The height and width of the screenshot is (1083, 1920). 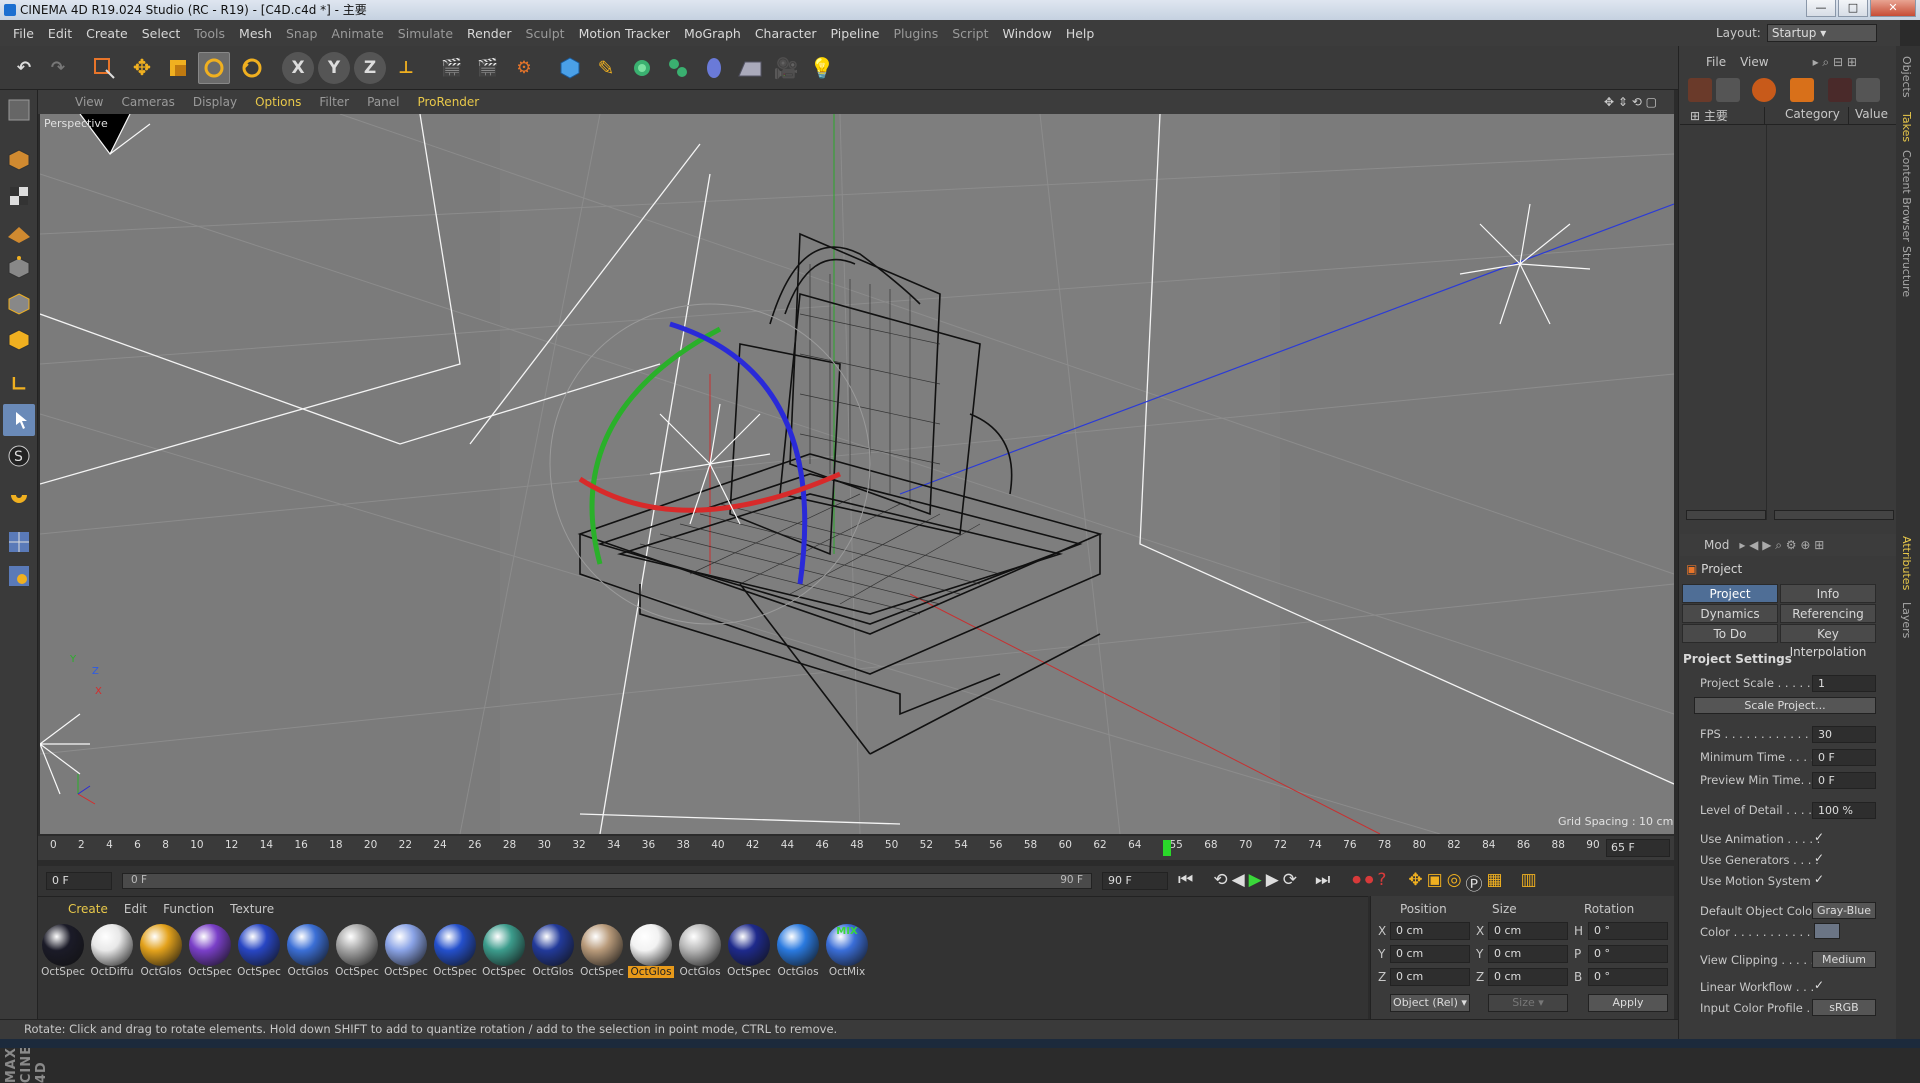 I want to click on coordinate-system-icon: ⊥, so click(x=406, y=68).